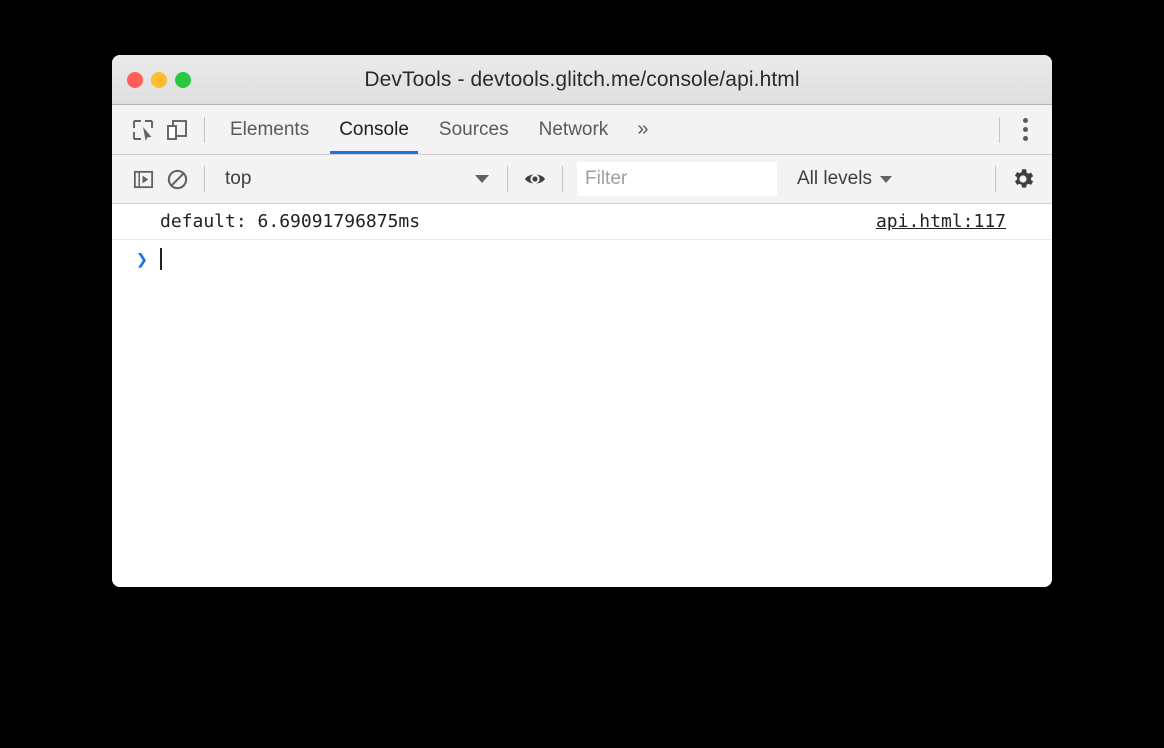 The width and height of the screenshot is (1164, 748). What do you see at coordinates (135, 79) in the screenshot?
I see `close-window-button` at bounding box center [135, 79].